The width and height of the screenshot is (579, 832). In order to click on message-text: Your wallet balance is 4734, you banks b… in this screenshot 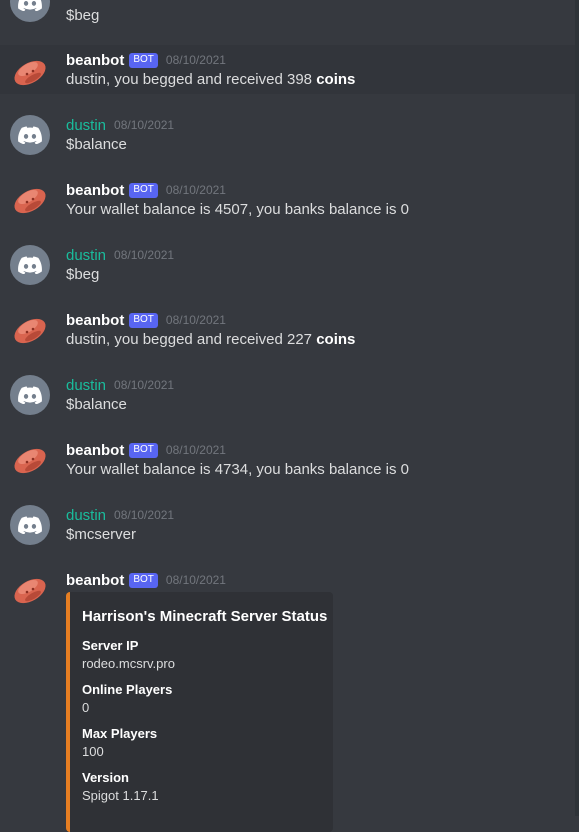, I will do `click(238, 469)`.